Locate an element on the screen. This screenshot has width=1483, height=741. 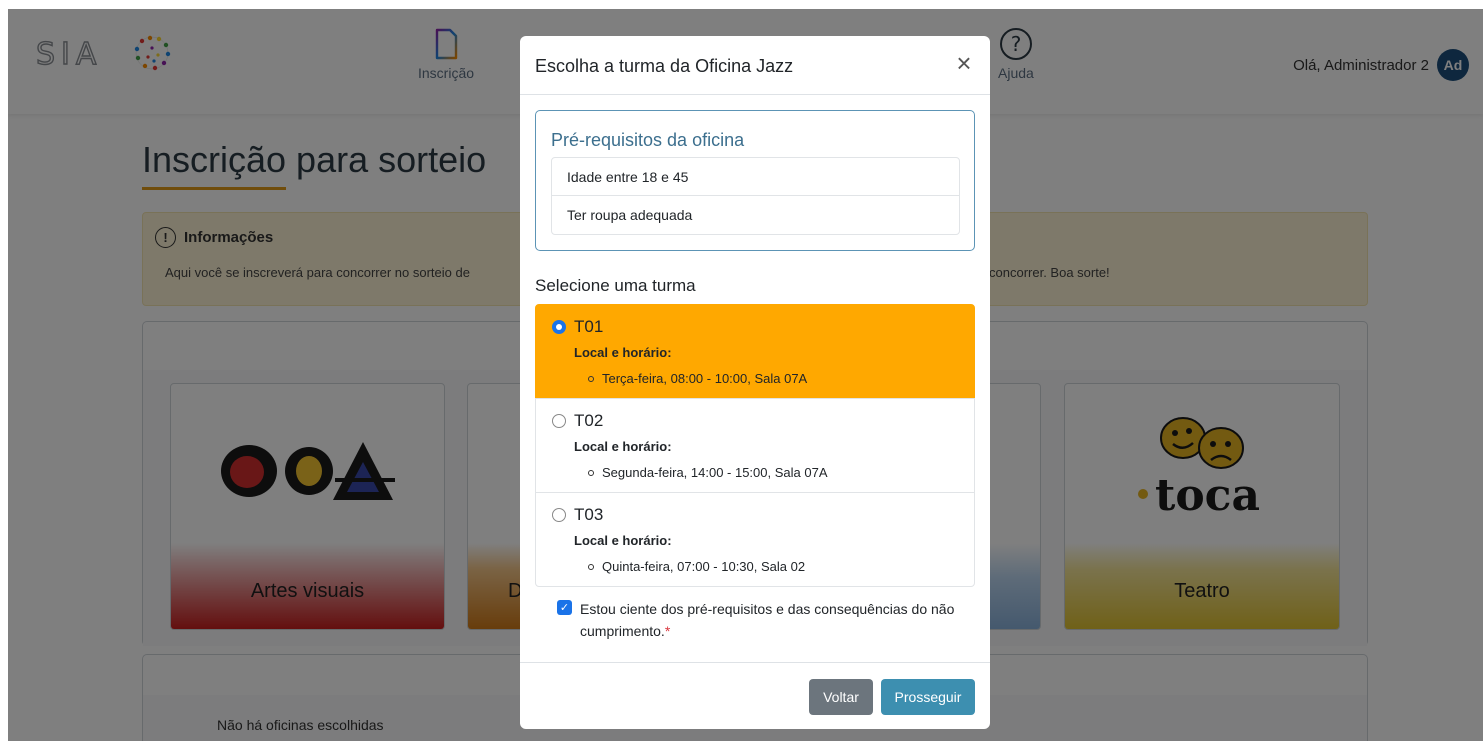
radio-t02 is located at coordinates (559, 421).